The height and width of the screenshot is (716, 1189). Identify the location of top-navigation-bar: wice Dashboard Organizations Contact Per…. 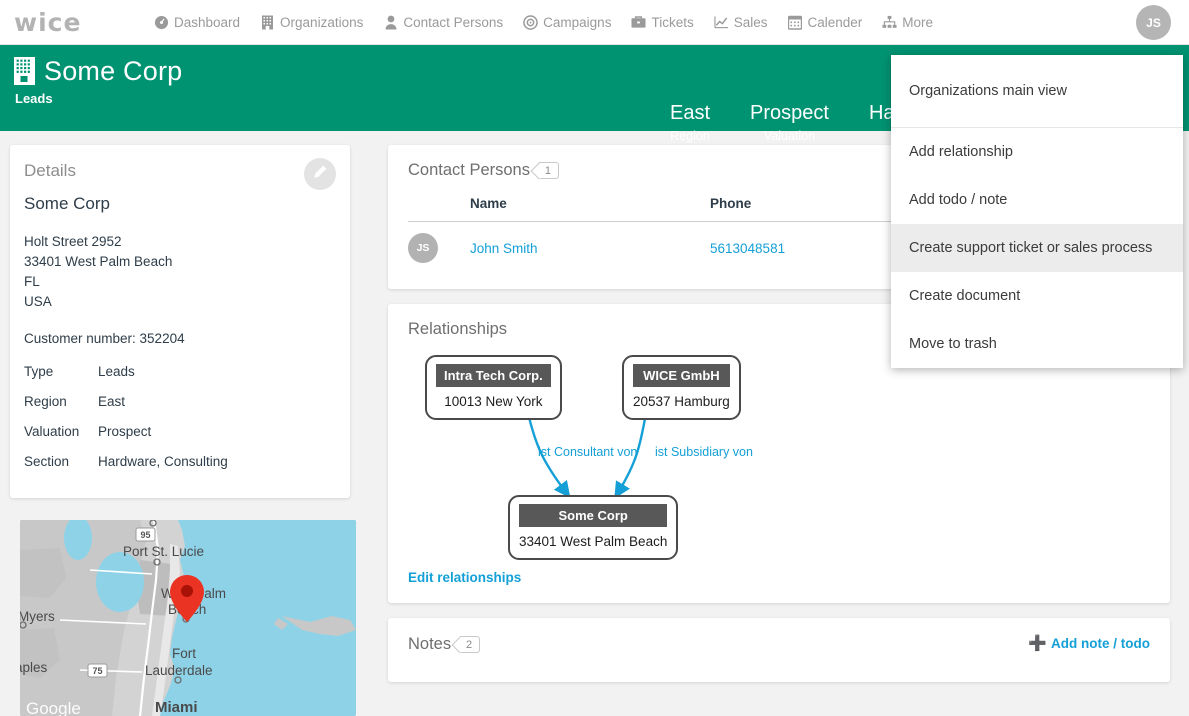
(594, 22).